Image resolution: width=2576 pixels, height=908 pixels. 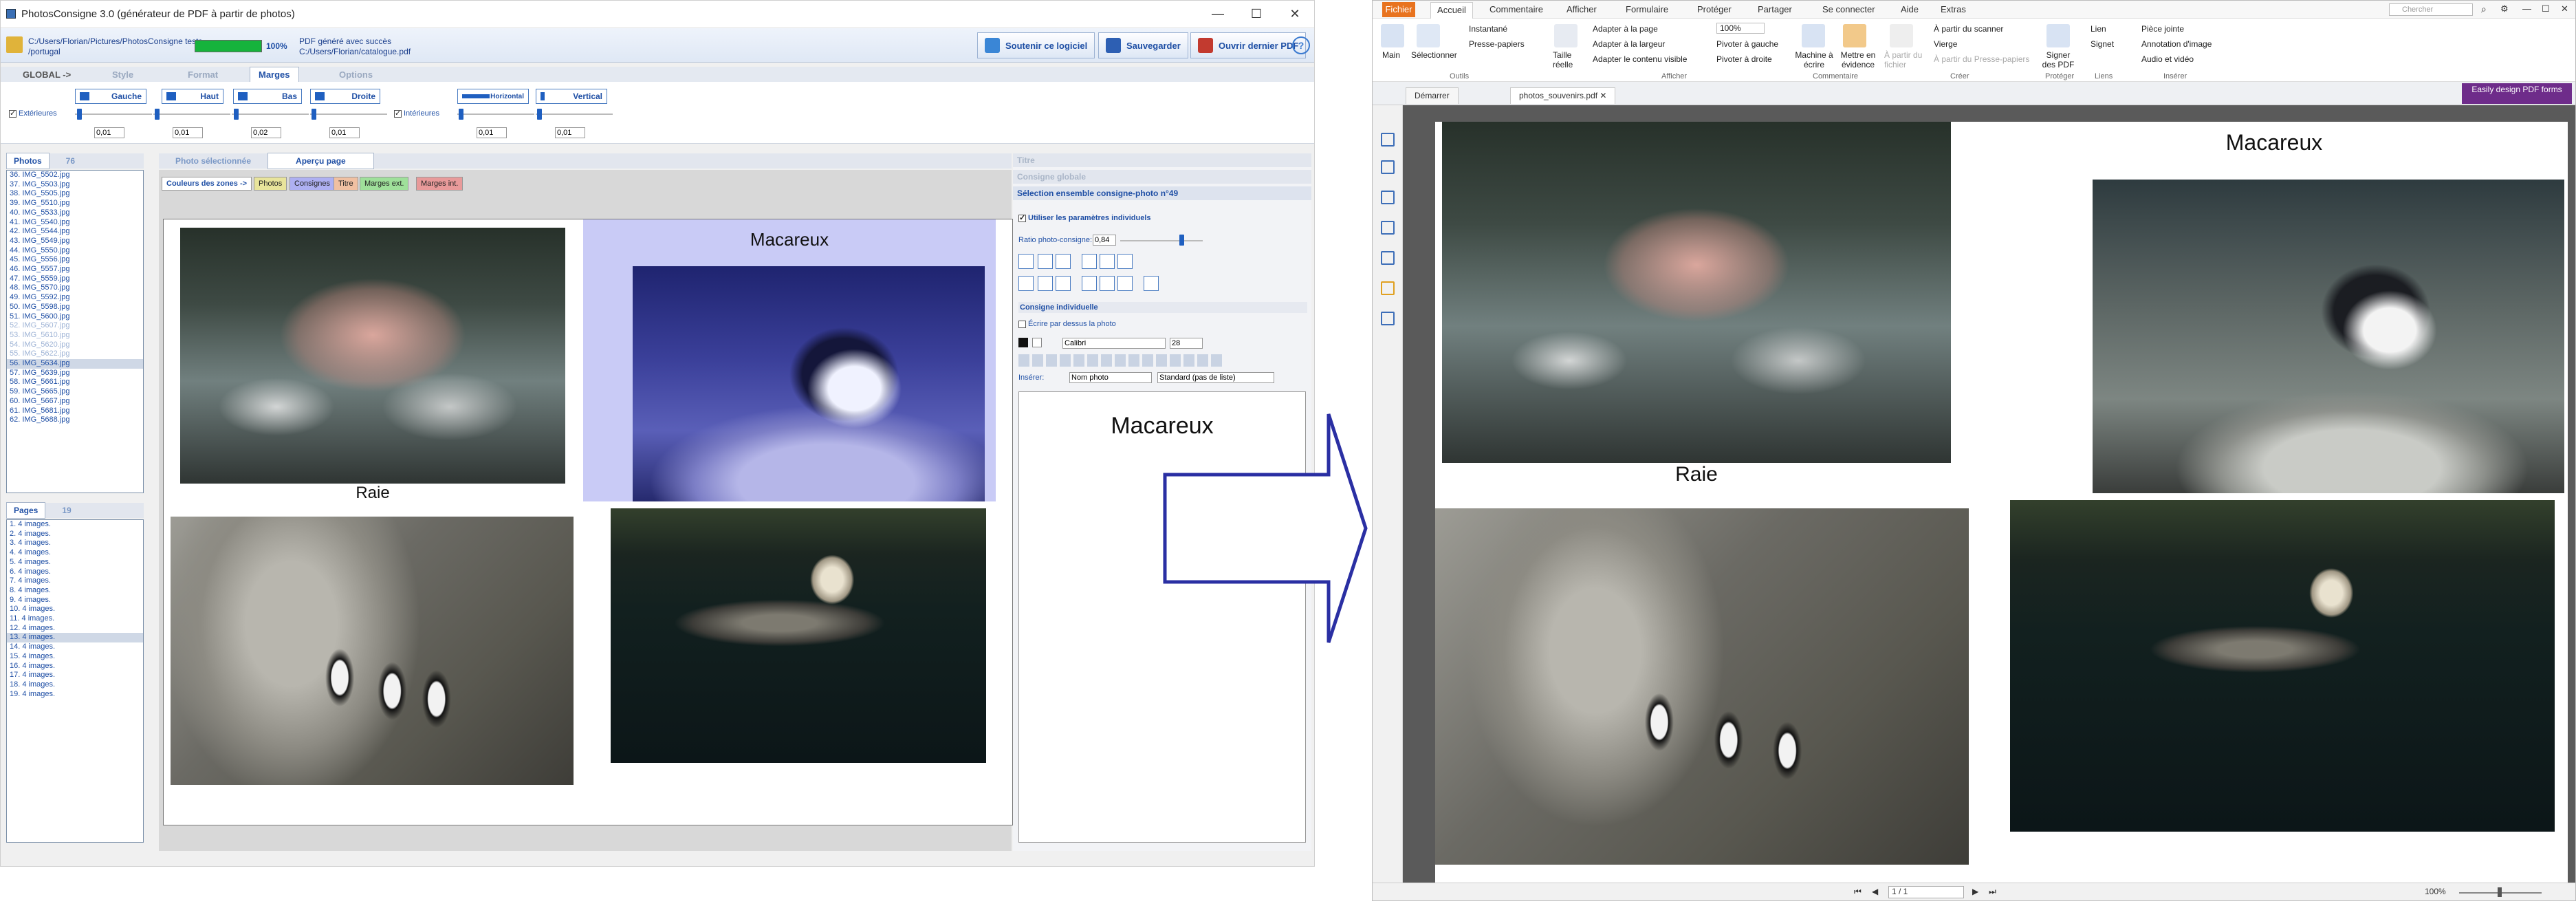 I want to click on promo-banner: Easily design PDF forms, so click(x=2517, y=93).